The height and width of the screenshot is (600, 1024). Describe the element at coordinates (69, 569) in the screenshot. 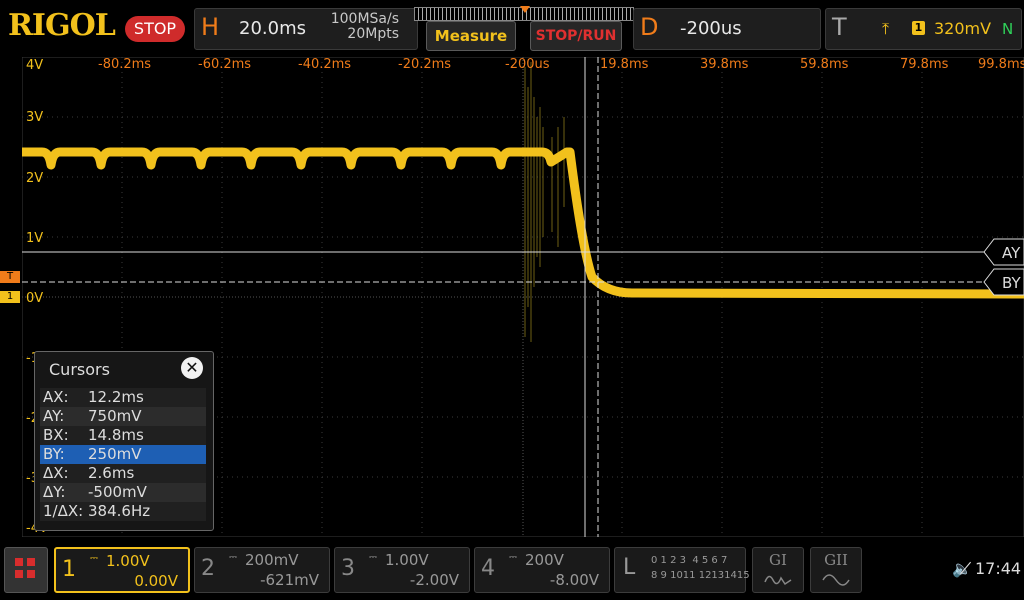

I see `channel-number: 1` at that location.